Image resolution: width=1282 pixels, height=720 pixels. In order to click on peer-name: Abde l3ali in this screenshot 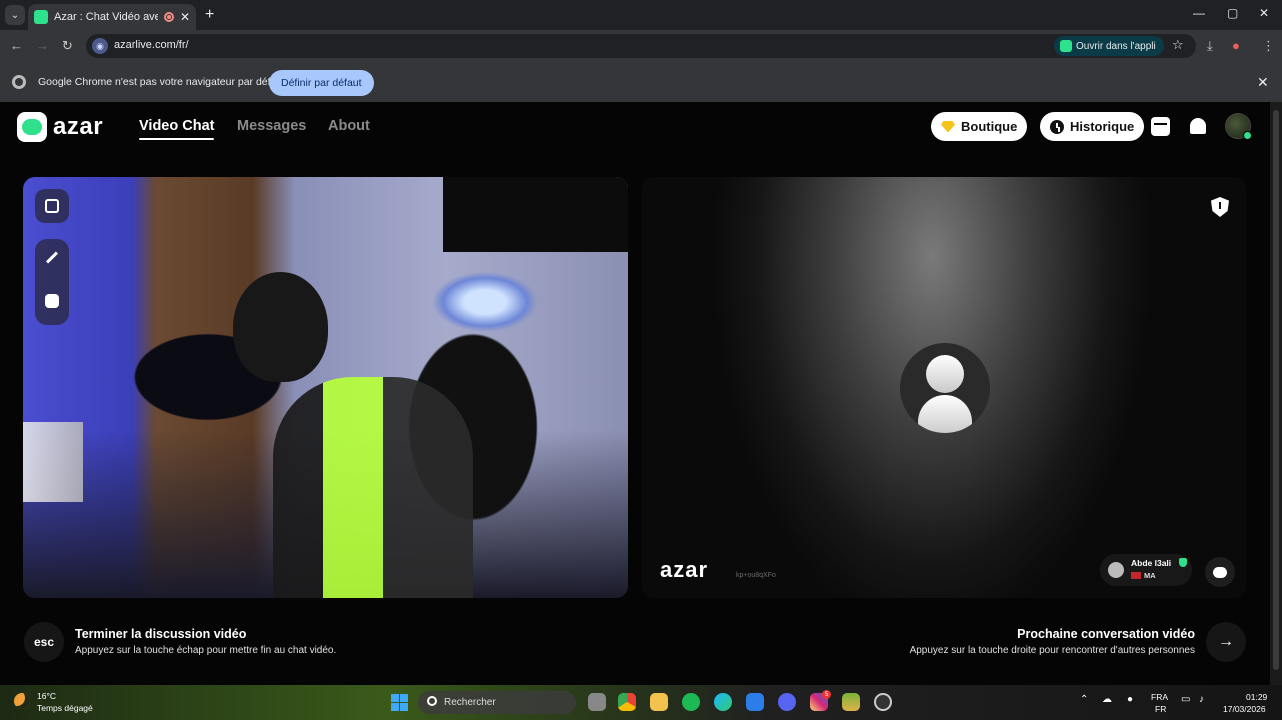, I will do `click(1151, 563)`.